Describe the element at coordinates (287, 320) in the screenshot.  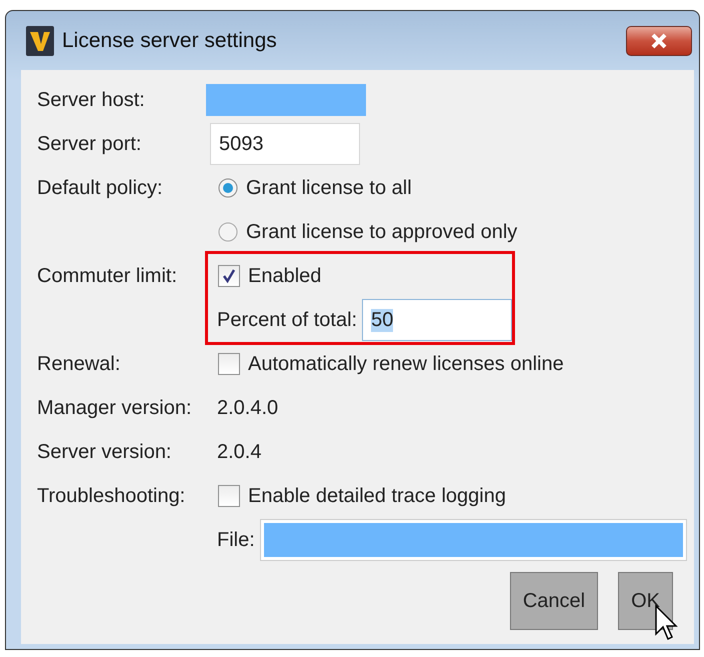
I see `field-label: Percent of total:` at that location.